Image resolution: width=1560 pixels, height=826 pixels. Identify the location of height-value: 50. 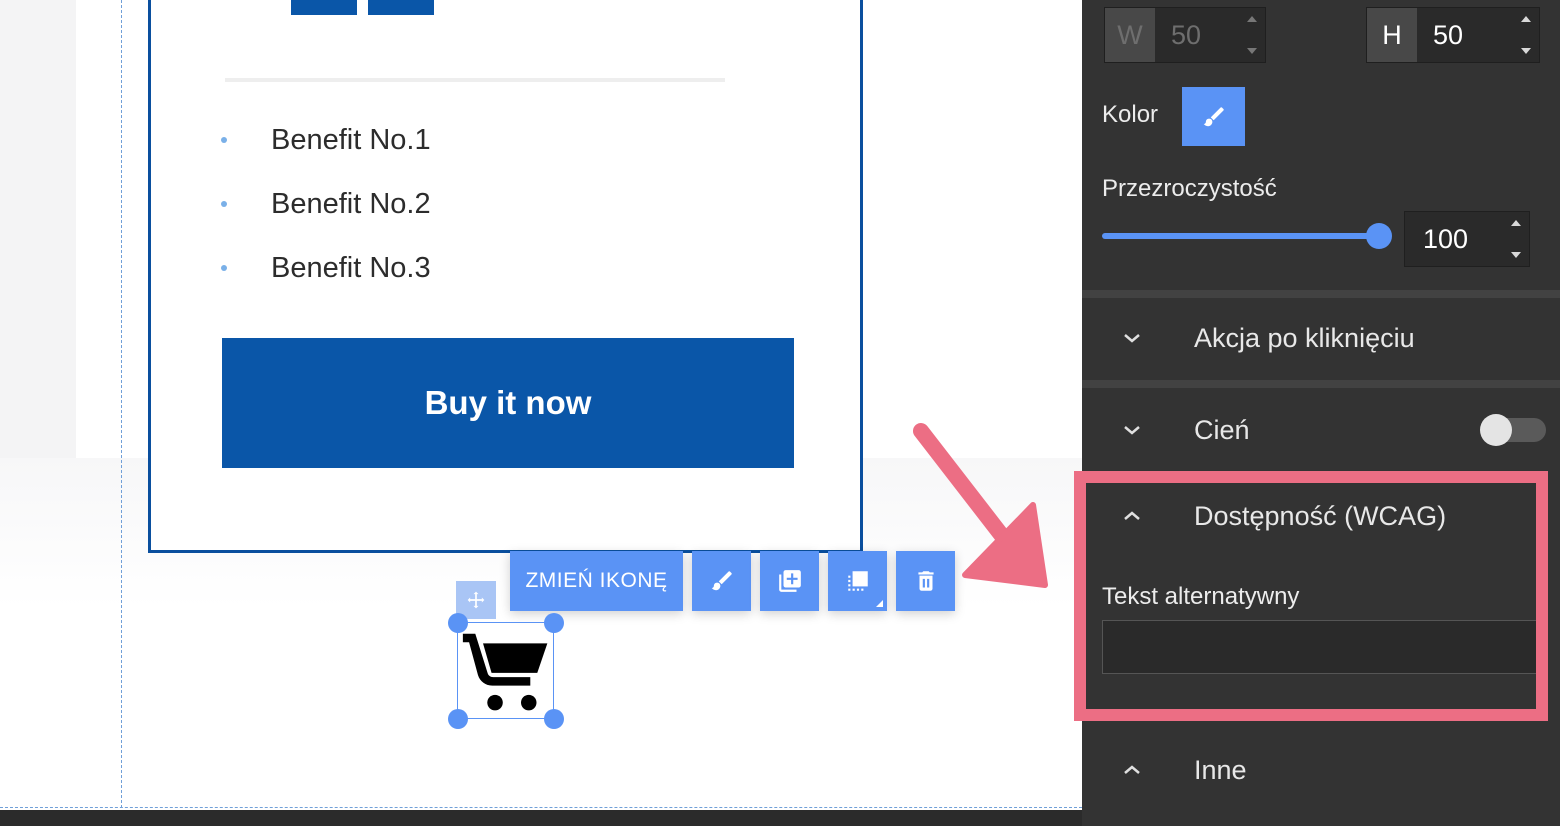
(1448, 34).